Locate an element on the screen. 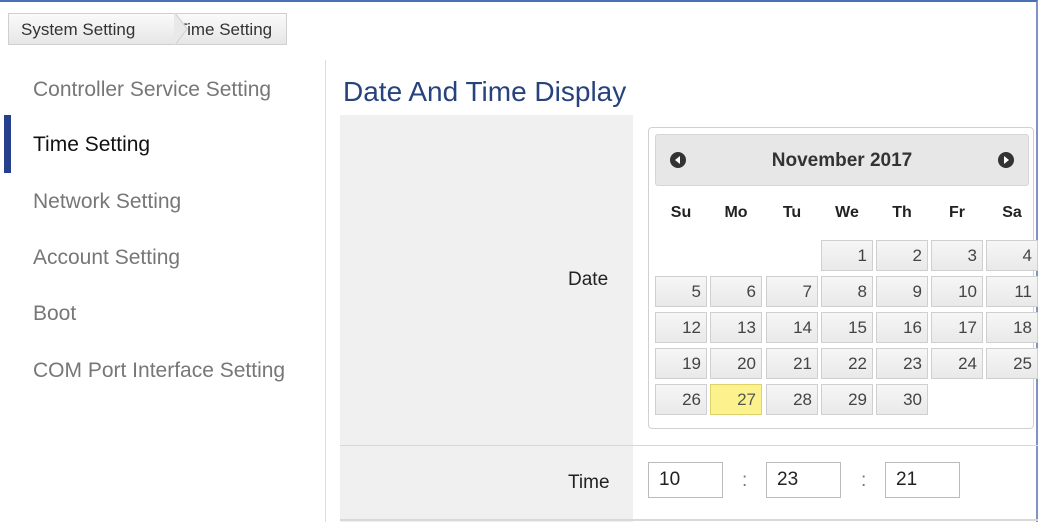 The height and width of the screenshot is (522, 1038). calendar-day: 25 is located at coordinates (1012, 363).